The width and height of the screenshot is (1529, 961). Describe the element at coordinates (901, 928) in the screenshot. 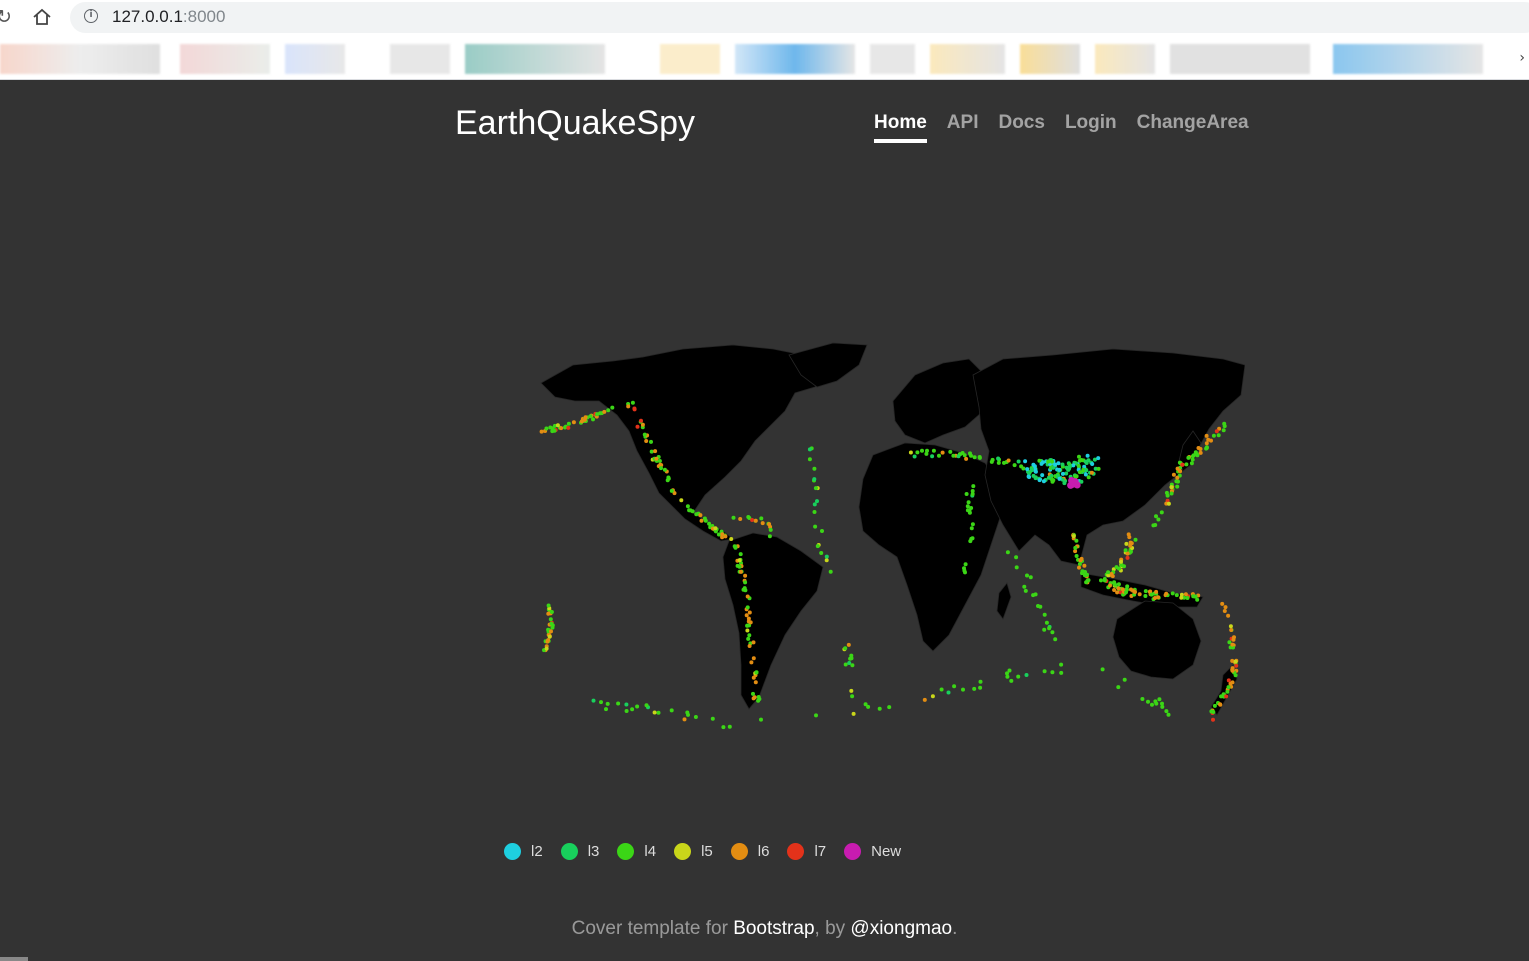

I see `author-link: @xiongmao` at that location.